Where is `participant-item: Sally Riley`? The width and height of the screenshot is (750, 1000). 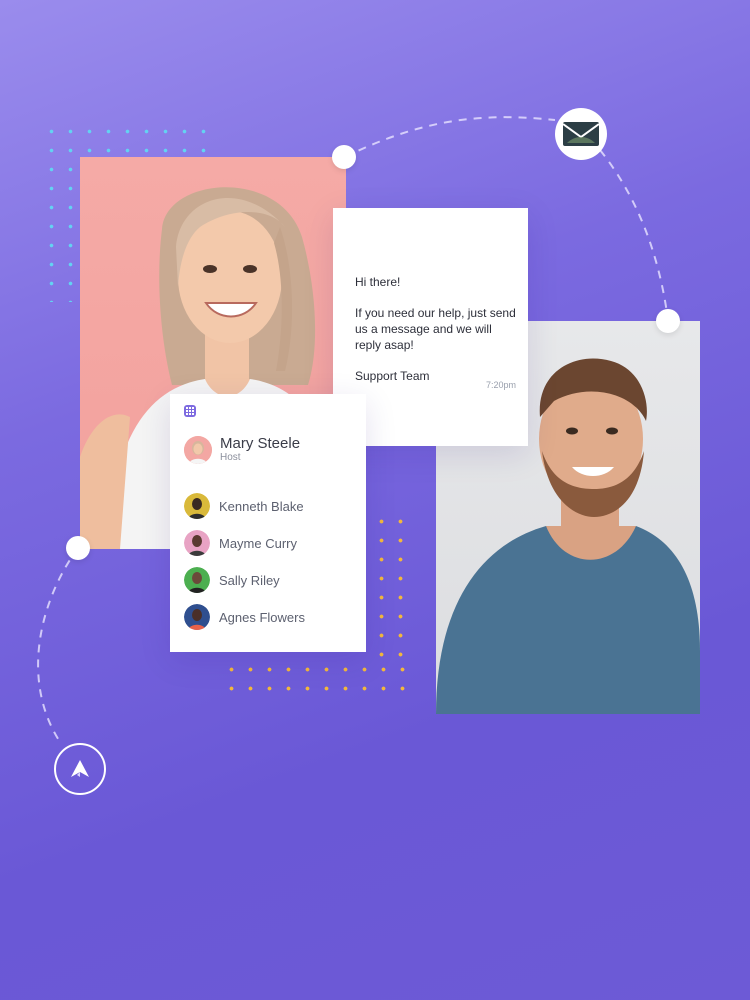
participant-item: Sally Riley is located at coordinates (232, 580).